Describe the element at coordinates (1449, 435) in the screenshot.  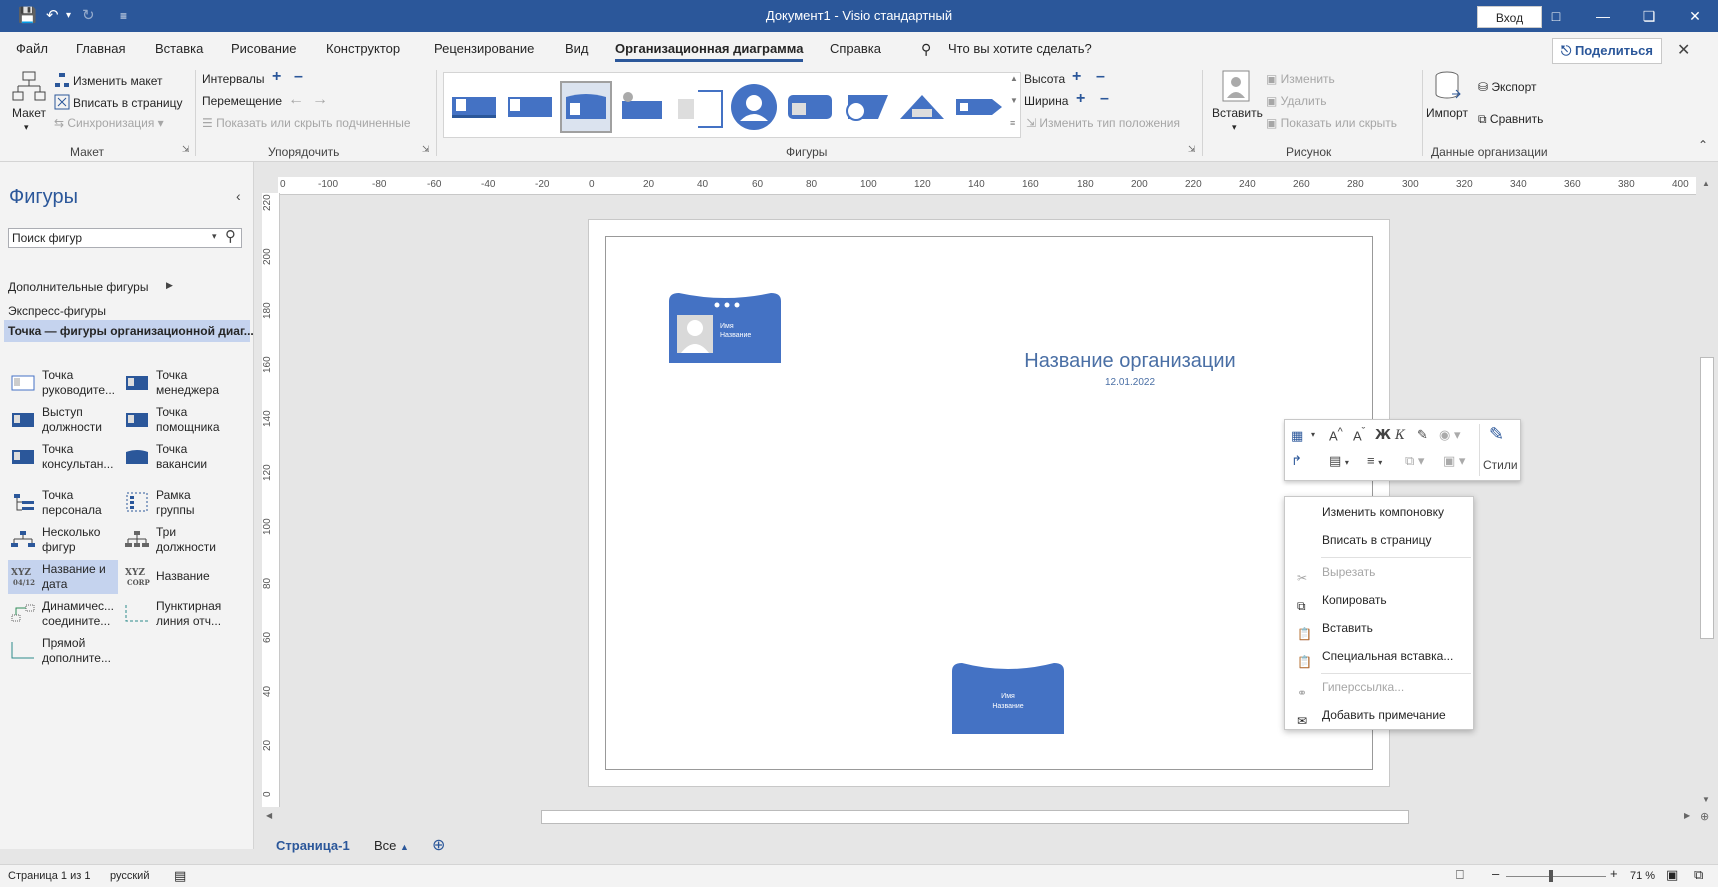
I see `fill-icon: ◉ ▾` at that location.